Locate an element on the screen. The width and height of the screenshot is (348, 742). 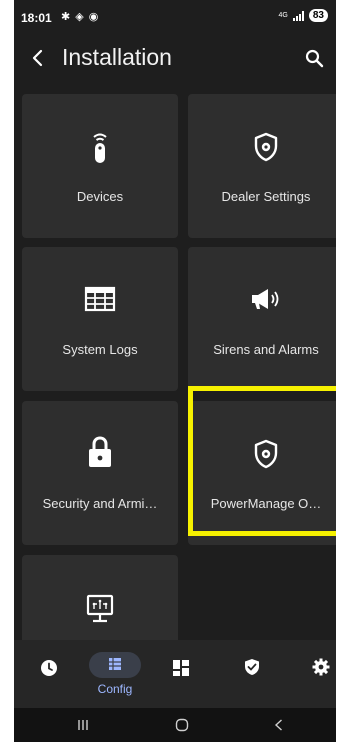
tile-devices: Devices is located at coordinates (100, 166).